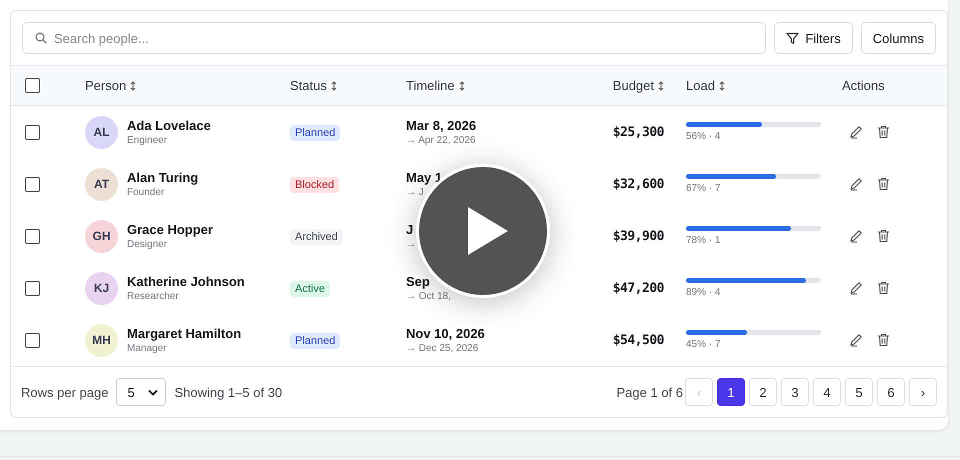  What do you see at coordinates (141, 392) in the screenshot?
I see `rows-per-page-select: 5` at bounding box center [141, 392].